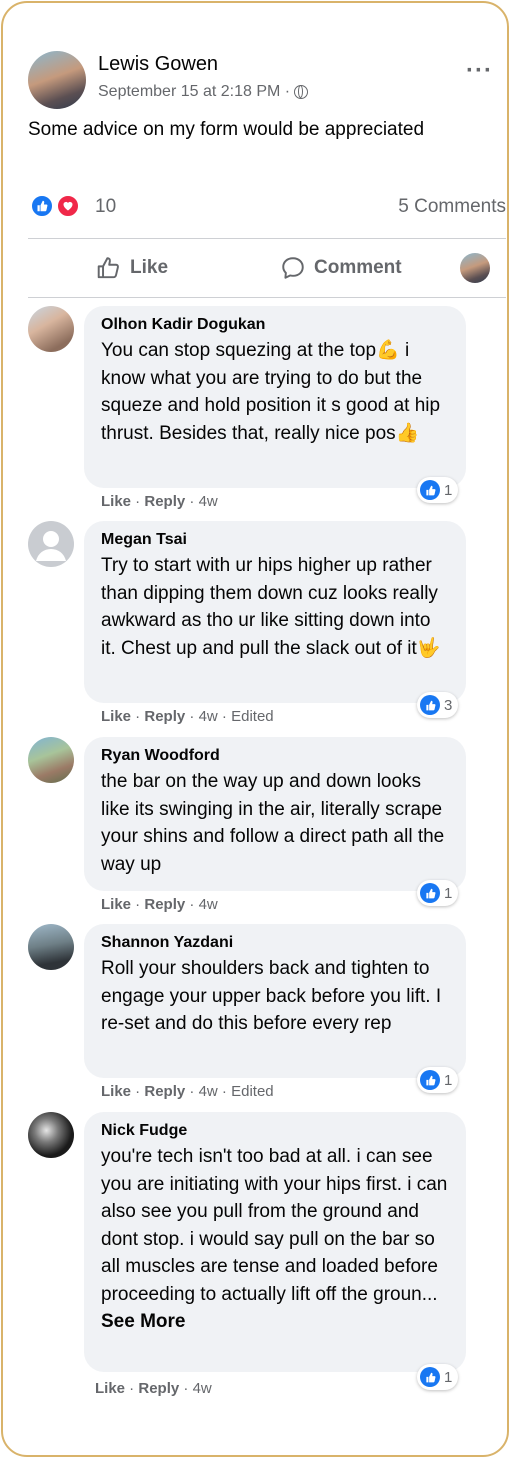 The image size is (512, 1460). I want to click on comments-count: 5 Comments, so click(452, 207).